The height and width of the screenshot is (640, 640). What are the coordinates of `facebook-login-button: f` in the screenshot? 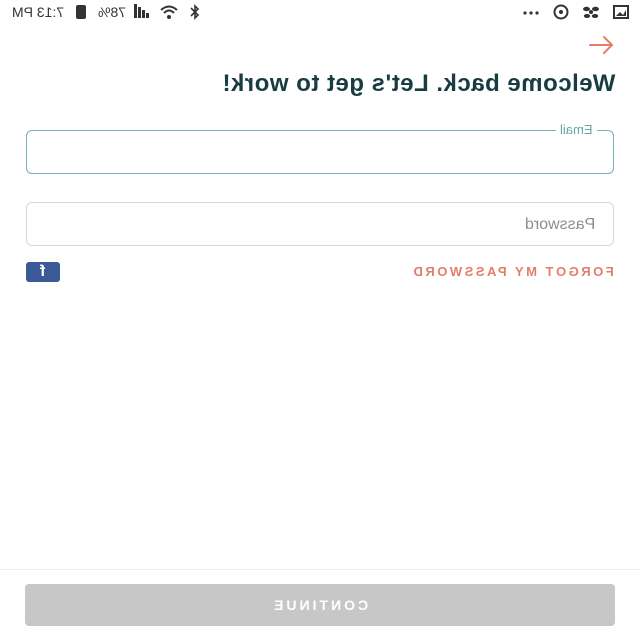 It's located at (43, 272).